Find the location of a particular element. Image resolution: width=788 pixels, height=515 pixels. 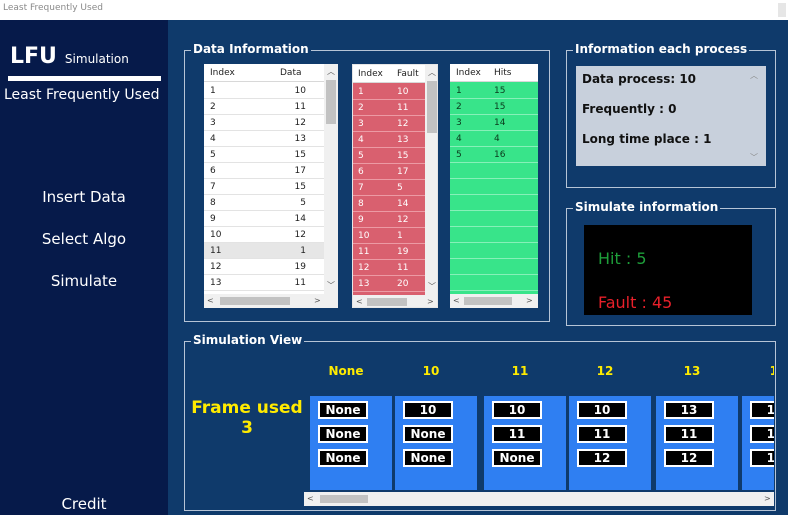

header-data: Data is located at coordinates (291, 73).